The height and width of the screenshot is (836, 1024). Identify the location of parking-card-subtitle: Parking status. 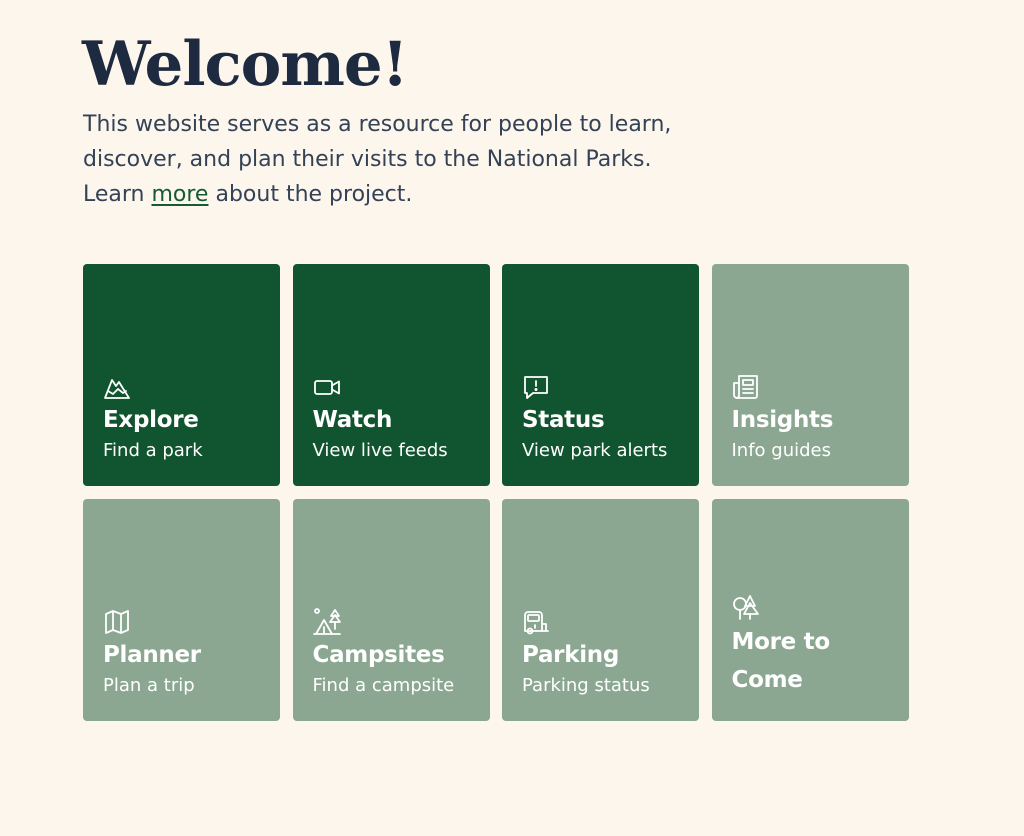
(586, 685).